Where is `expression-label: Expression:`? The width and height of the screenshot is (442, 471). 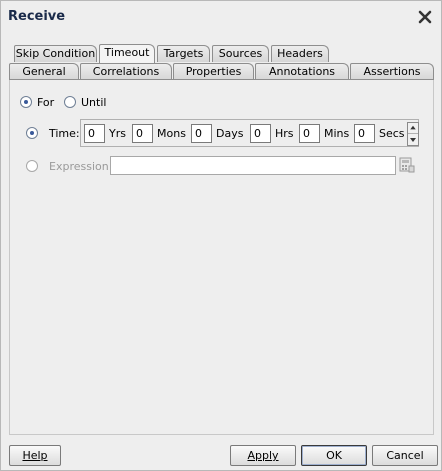 expression-label: Expression: is located at coordinates (81, 166).